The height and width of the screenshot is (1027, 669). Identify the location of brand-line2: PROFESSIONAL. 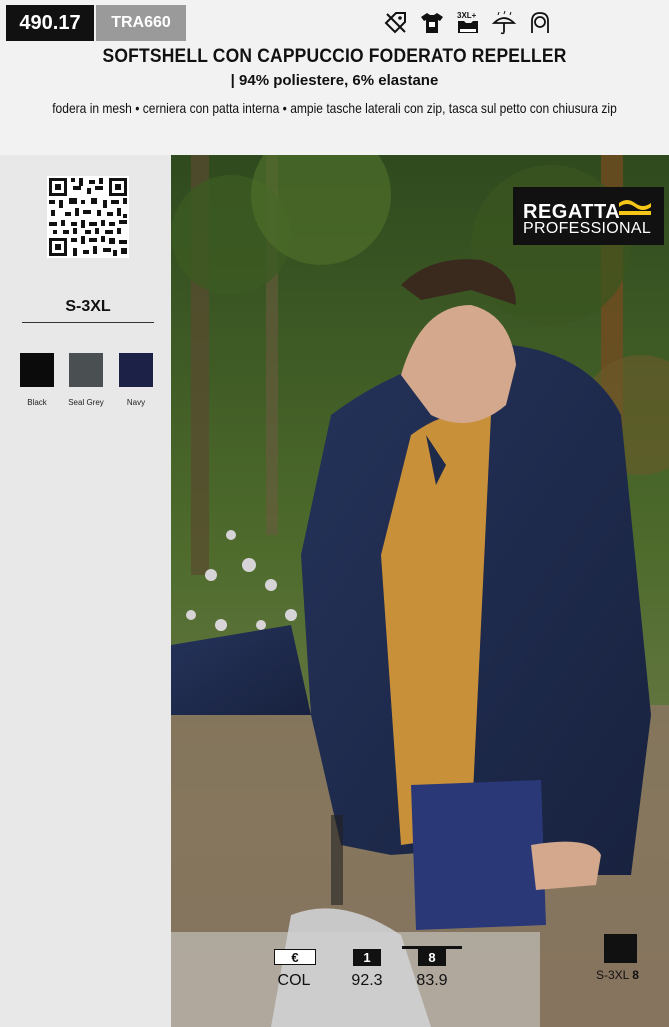
(587, 228).